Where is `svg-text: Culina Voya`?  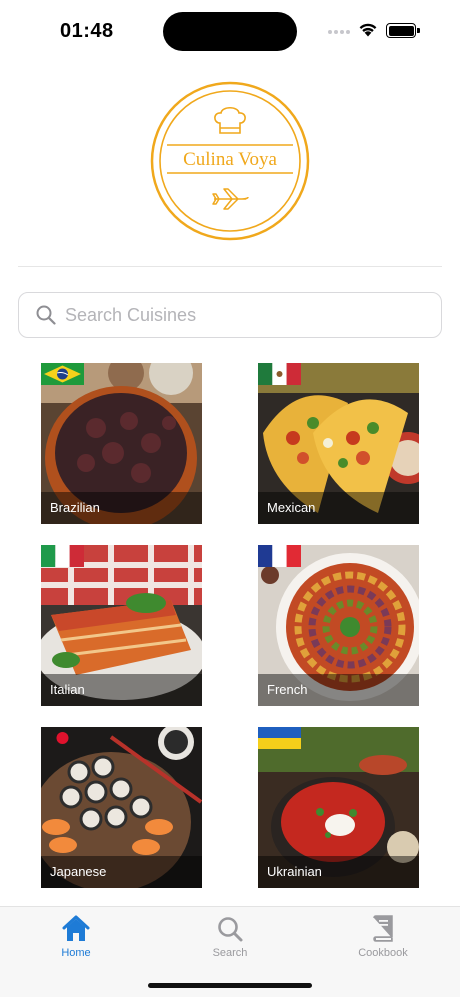
svg-text: Culina Voya is located at coordinates (230, 159).